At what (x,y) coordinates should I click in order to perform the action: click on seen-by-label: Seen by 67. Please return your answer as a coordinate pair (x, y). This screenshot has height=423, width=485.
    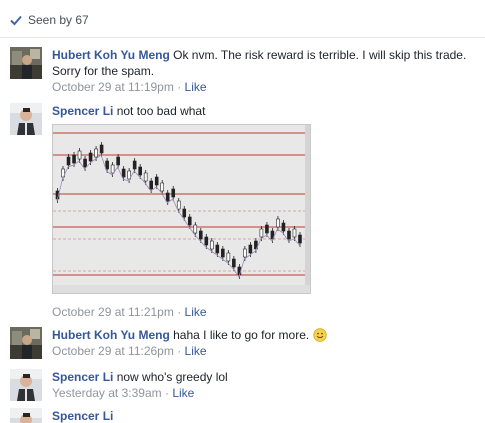
    Looking at the image, I should click on (58, 20).